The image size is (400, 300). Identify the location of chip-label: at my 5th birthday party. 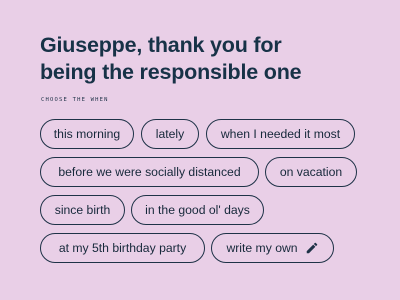
(122, 248).